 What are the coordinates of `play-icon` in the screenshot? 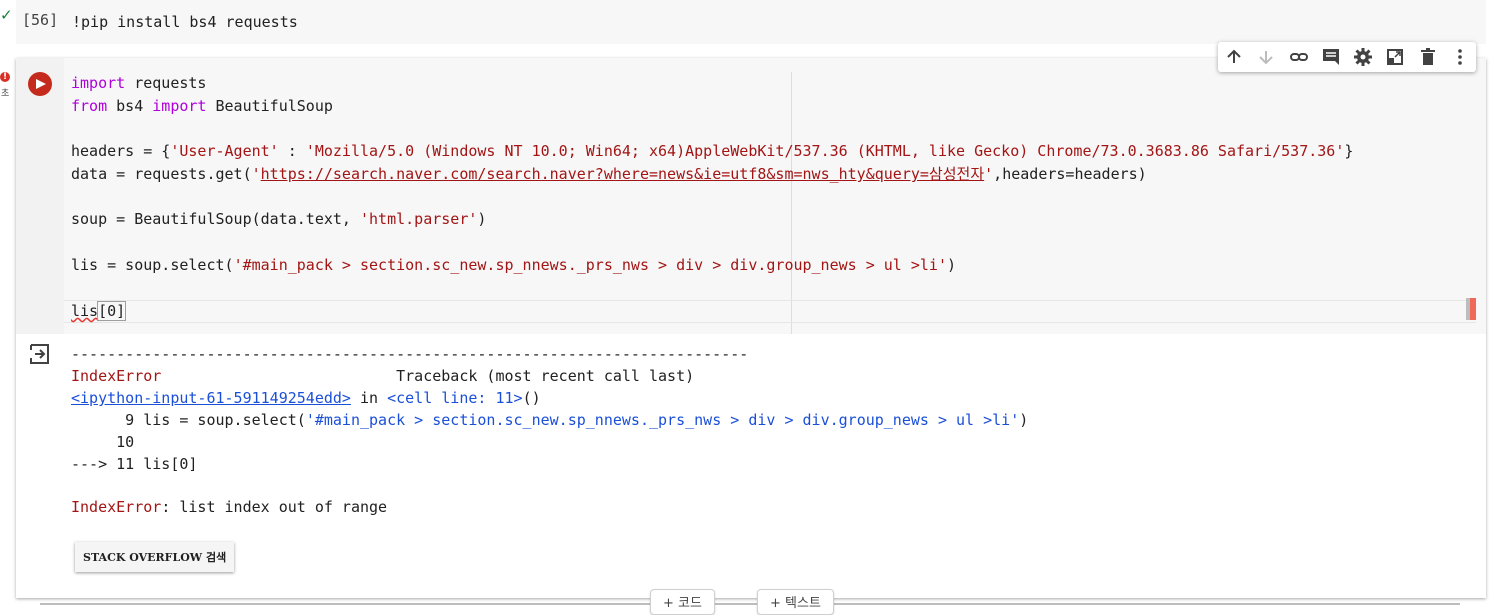 It's located at (41, 84).